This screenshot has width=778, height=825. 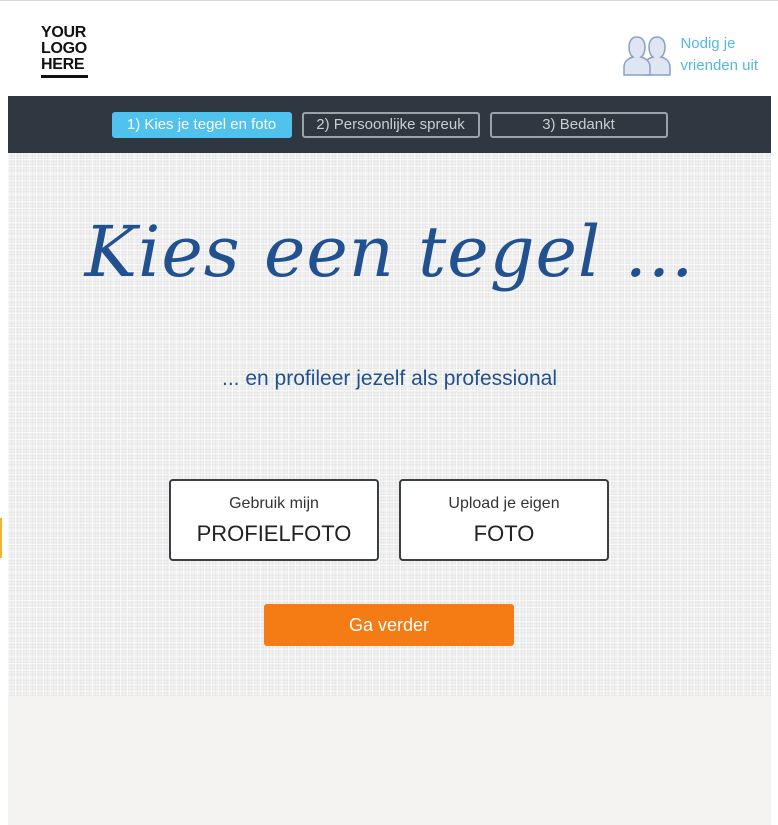 I want to click on invite-friends-link: Nodig je vrienden uit, so click(x=690, y=55).